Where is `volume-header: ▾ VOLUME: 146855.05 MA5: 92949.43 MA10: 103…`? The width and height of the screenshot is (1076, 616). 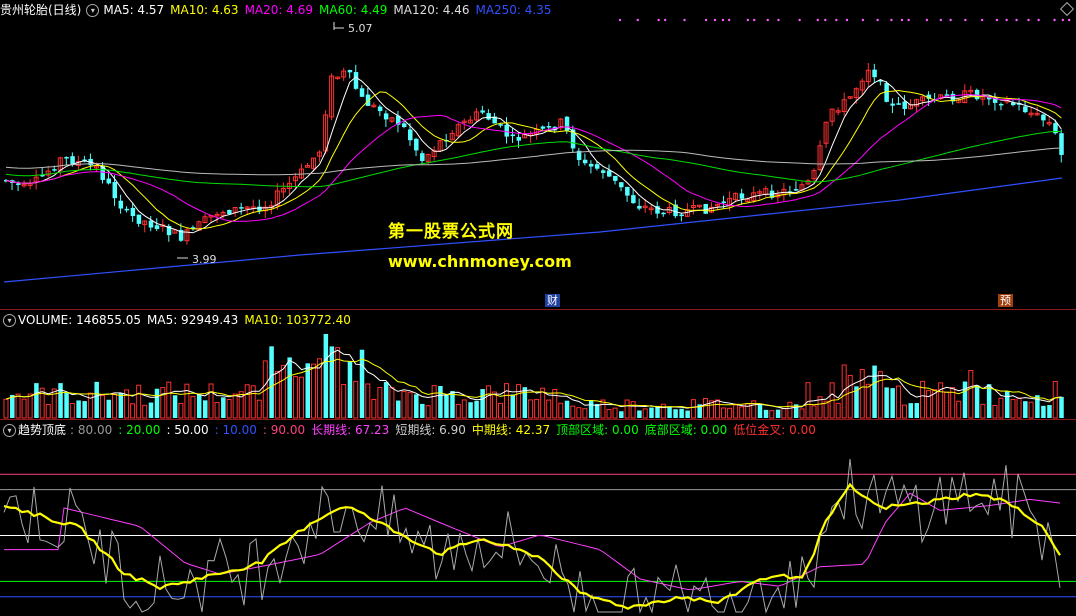 volume-header: ▾ VOLUME: 146855.05 MA5: 92949.43 MA10: 103… is located at coordinates (178, 320).